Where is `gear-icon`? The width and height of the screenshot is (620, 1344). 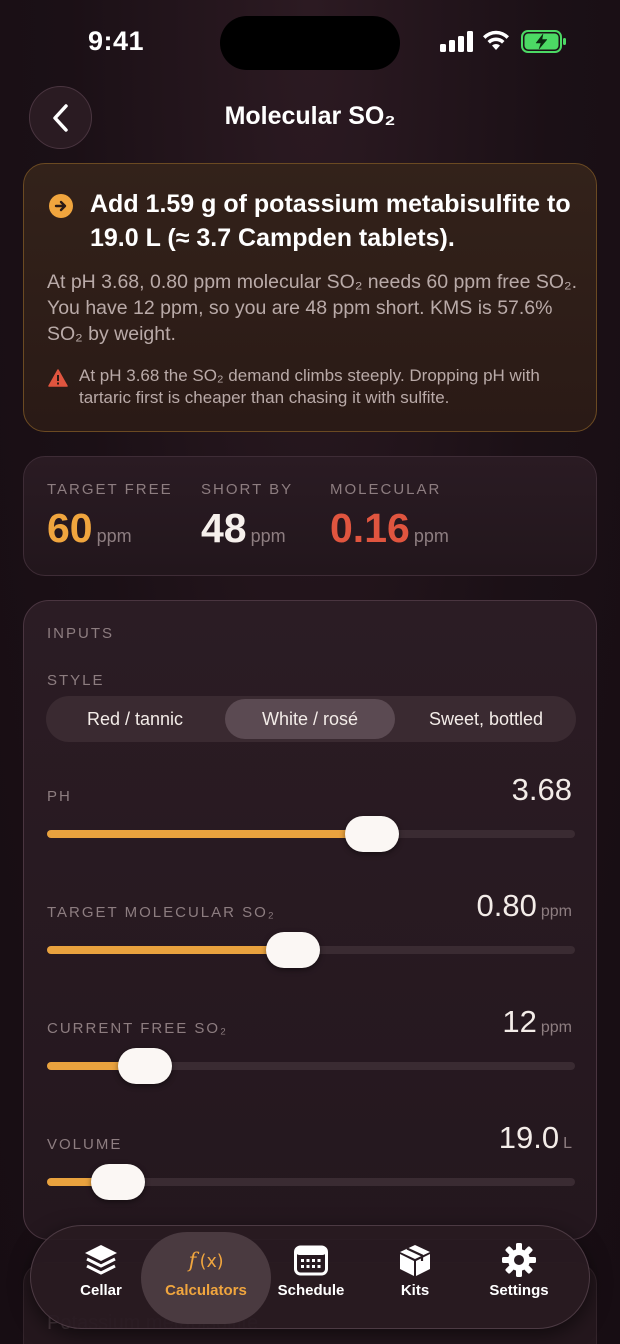 gear-icon is located at coordinates (519, 1260).